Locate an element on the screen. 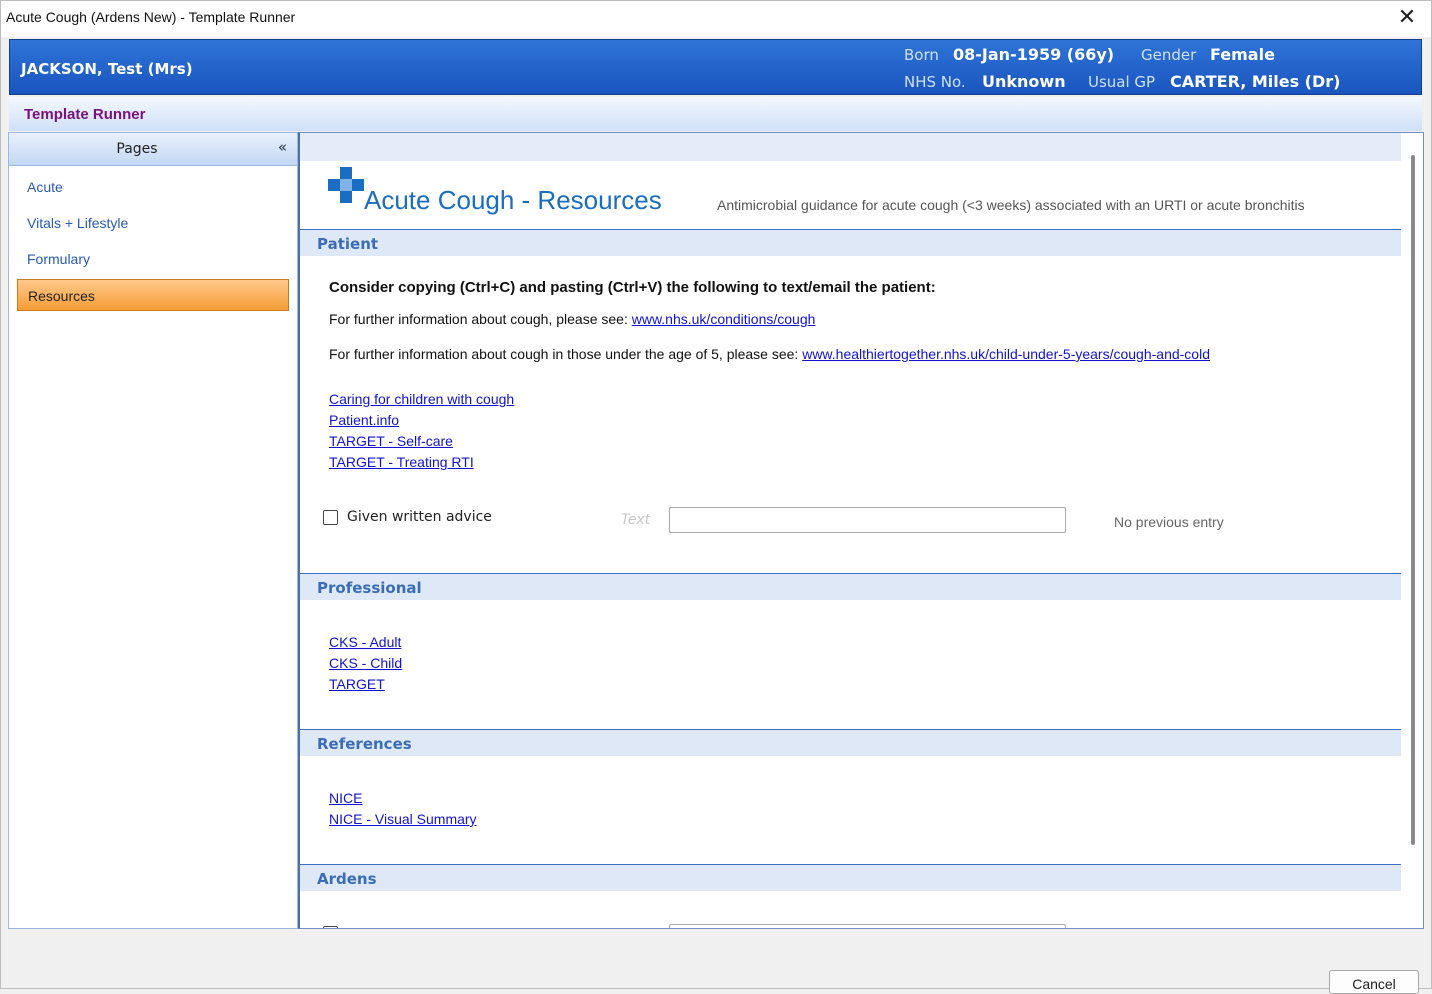 This screenshot has height=994, width=1432. section-title-patient: Patient is located at coordinates (348, 244).